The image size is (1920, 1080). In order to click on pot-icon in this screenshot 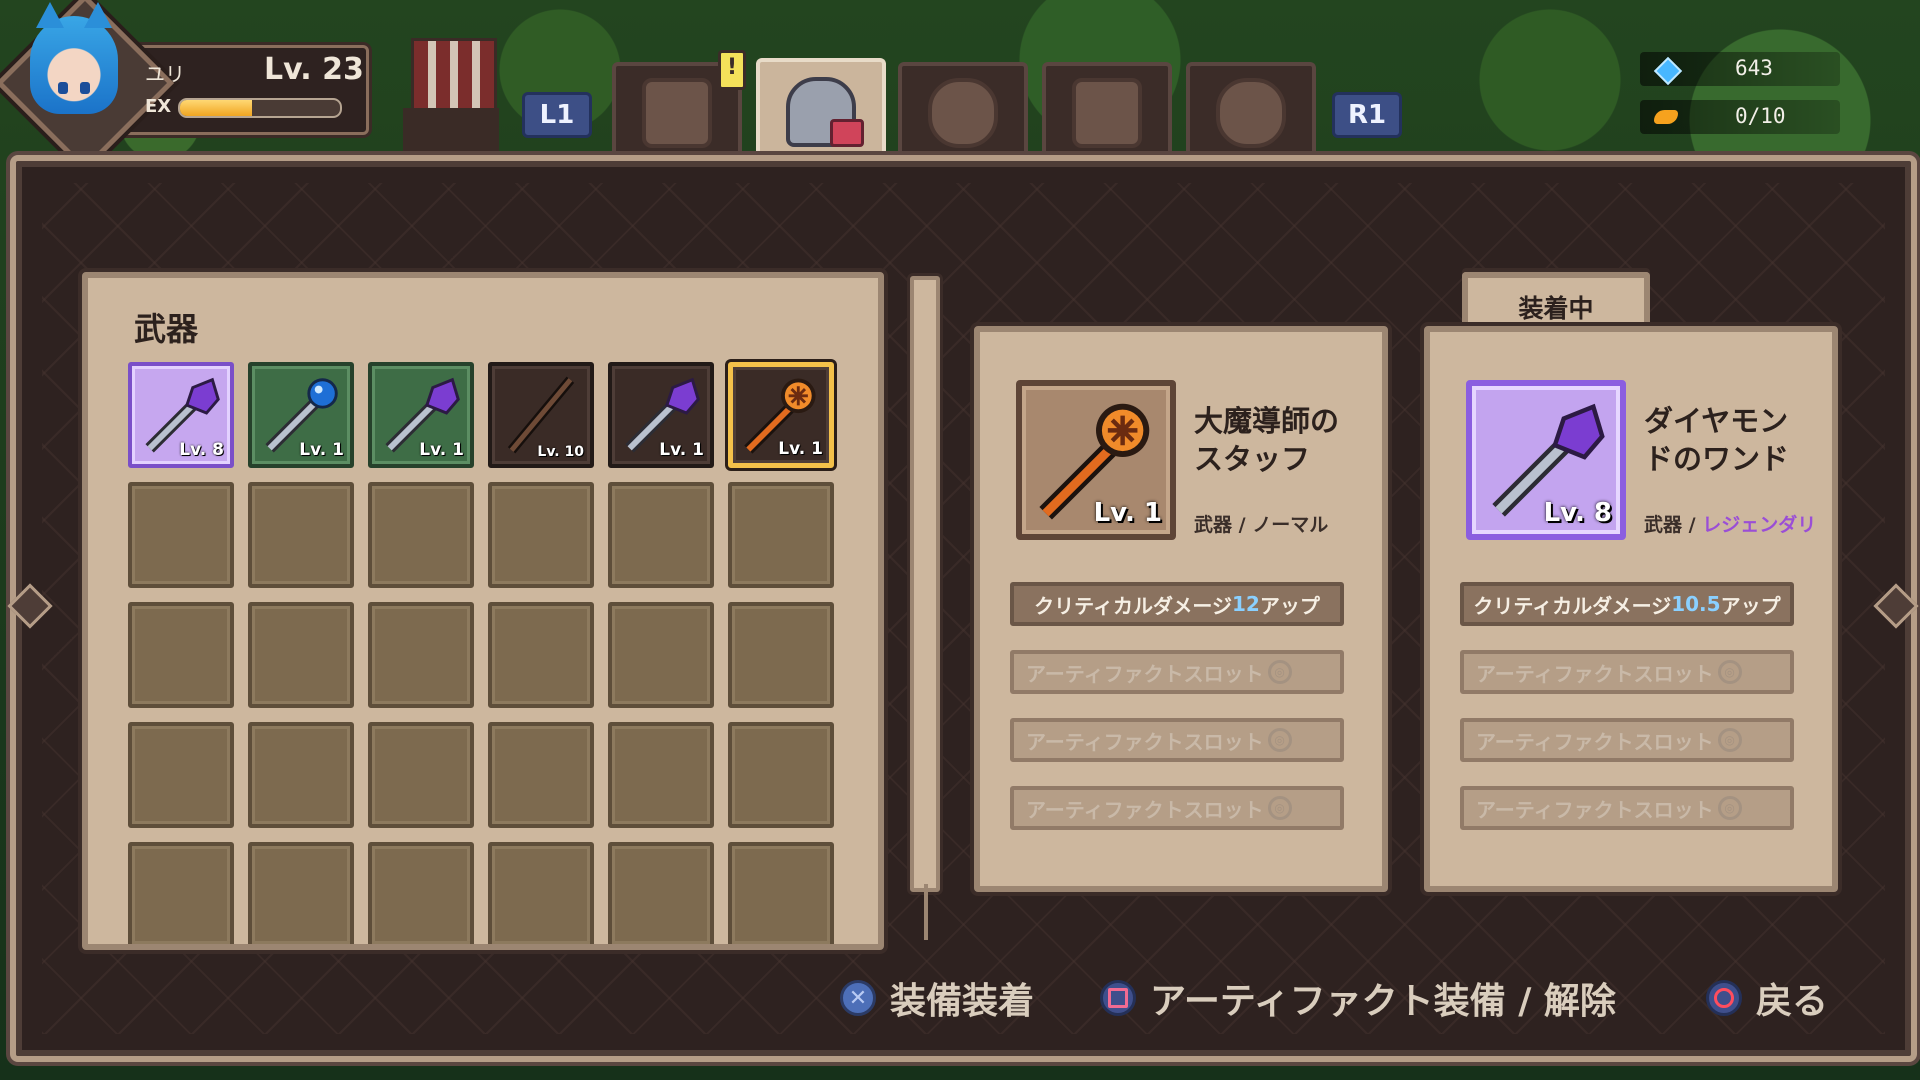, I will do `click(1251, 113)`.